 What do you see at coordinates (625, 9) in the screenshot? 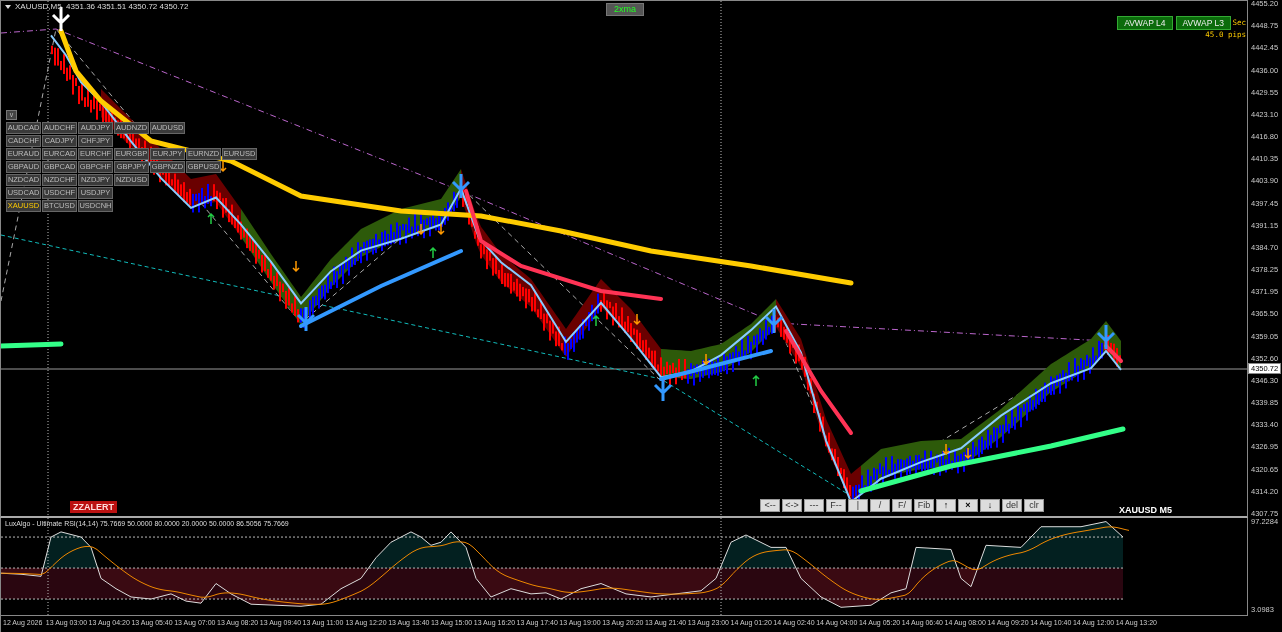
I see `indicator-button: 2xma` at bounding box center [625, 9].